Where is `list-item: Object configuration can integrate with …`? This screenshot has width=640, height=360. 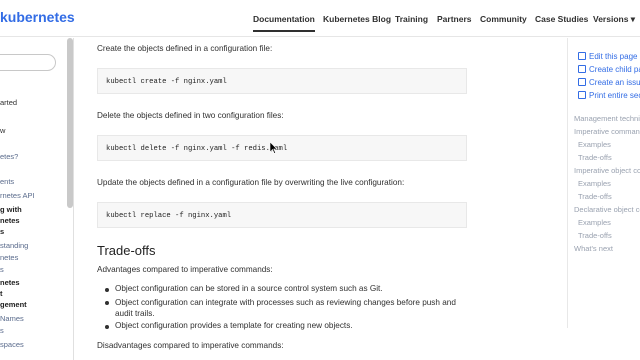
list-item: Object configuration can integrate with … is located at coordinates (285, 308).